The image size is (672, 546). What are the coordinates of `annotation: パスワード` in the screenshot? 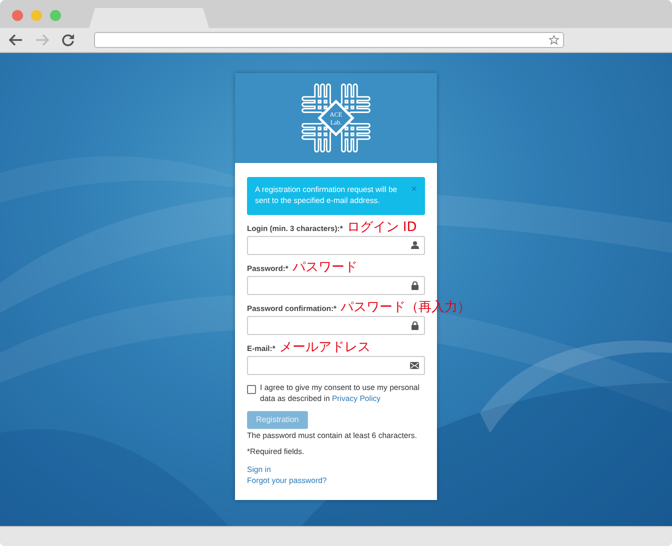 It's located at (325, 268).